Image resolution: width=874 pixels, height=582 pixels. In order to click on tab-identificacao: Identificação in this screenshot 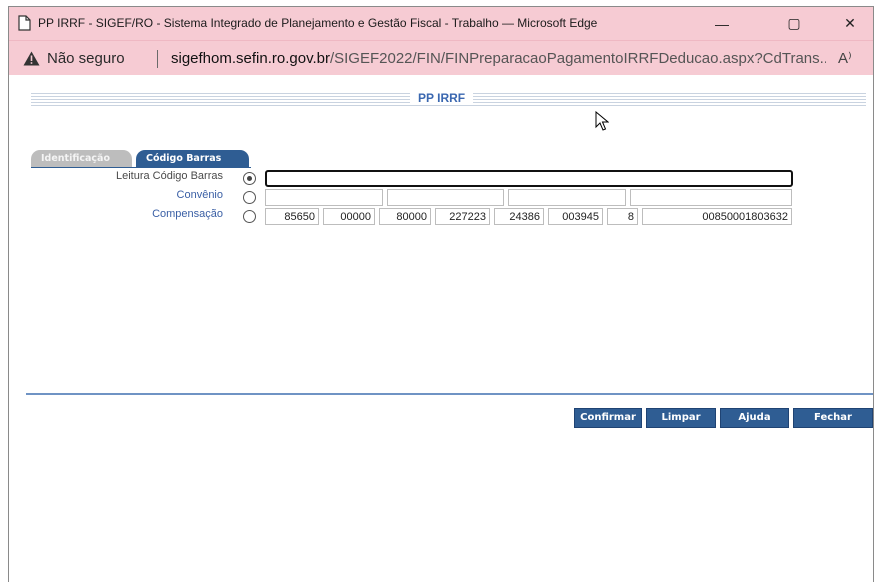, I will do `click(81, 158)`.